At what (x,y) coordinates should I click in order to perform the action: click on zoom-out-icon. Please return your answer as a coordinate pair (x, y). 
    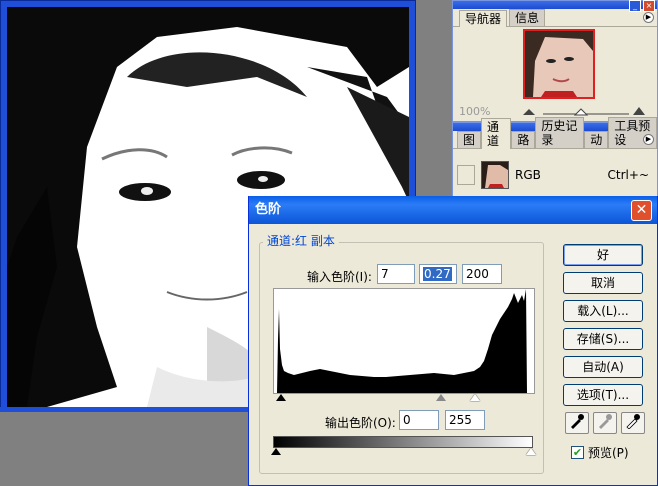
    Looking at the image, I should click on (529, 112).